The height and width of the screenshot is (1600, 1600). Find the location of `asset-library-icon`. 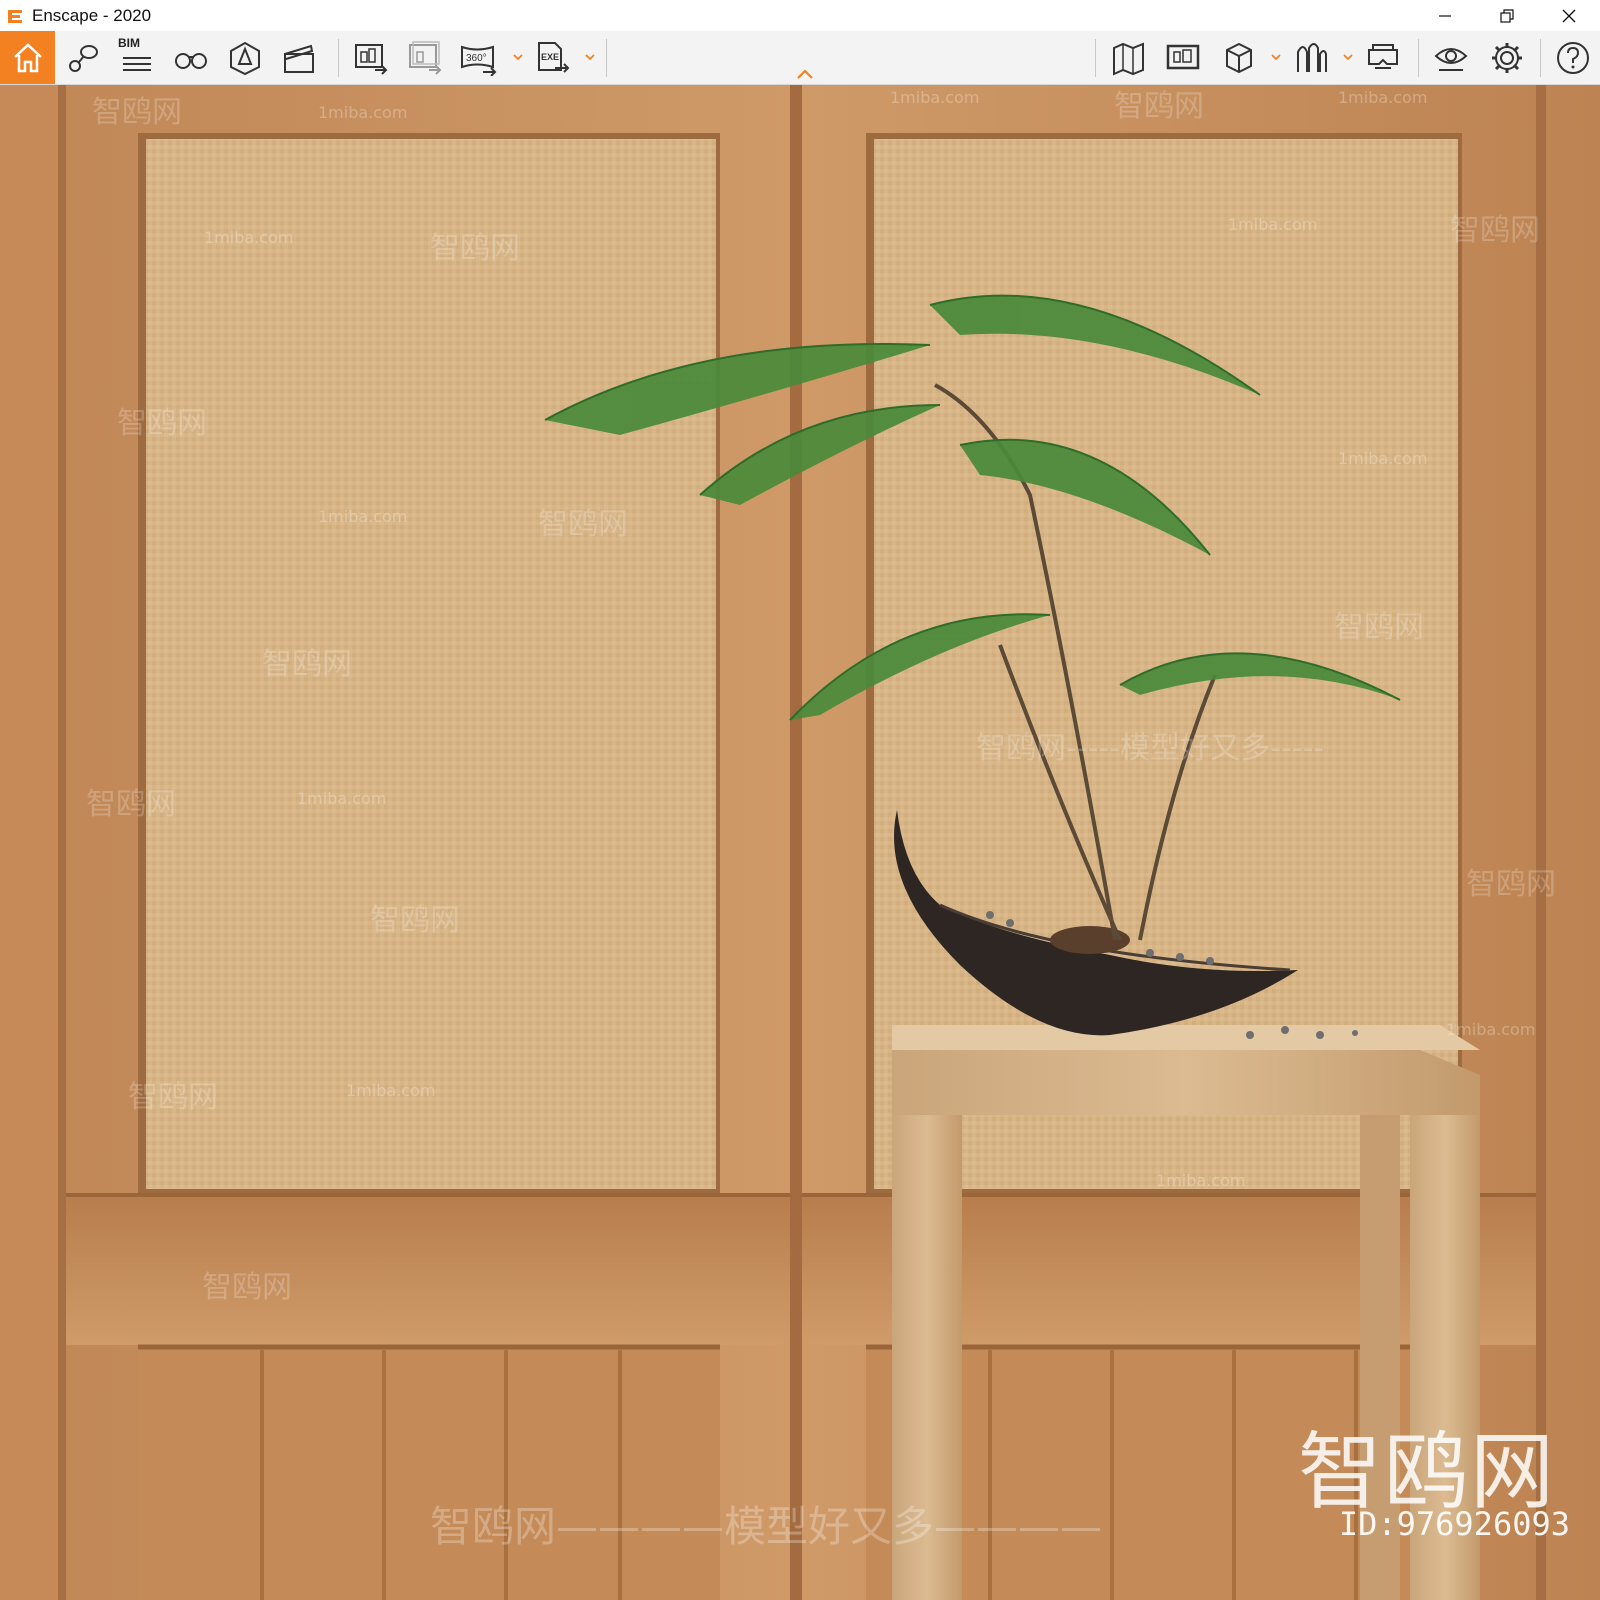

asset-library-icon is located at coordinates (245, 58).